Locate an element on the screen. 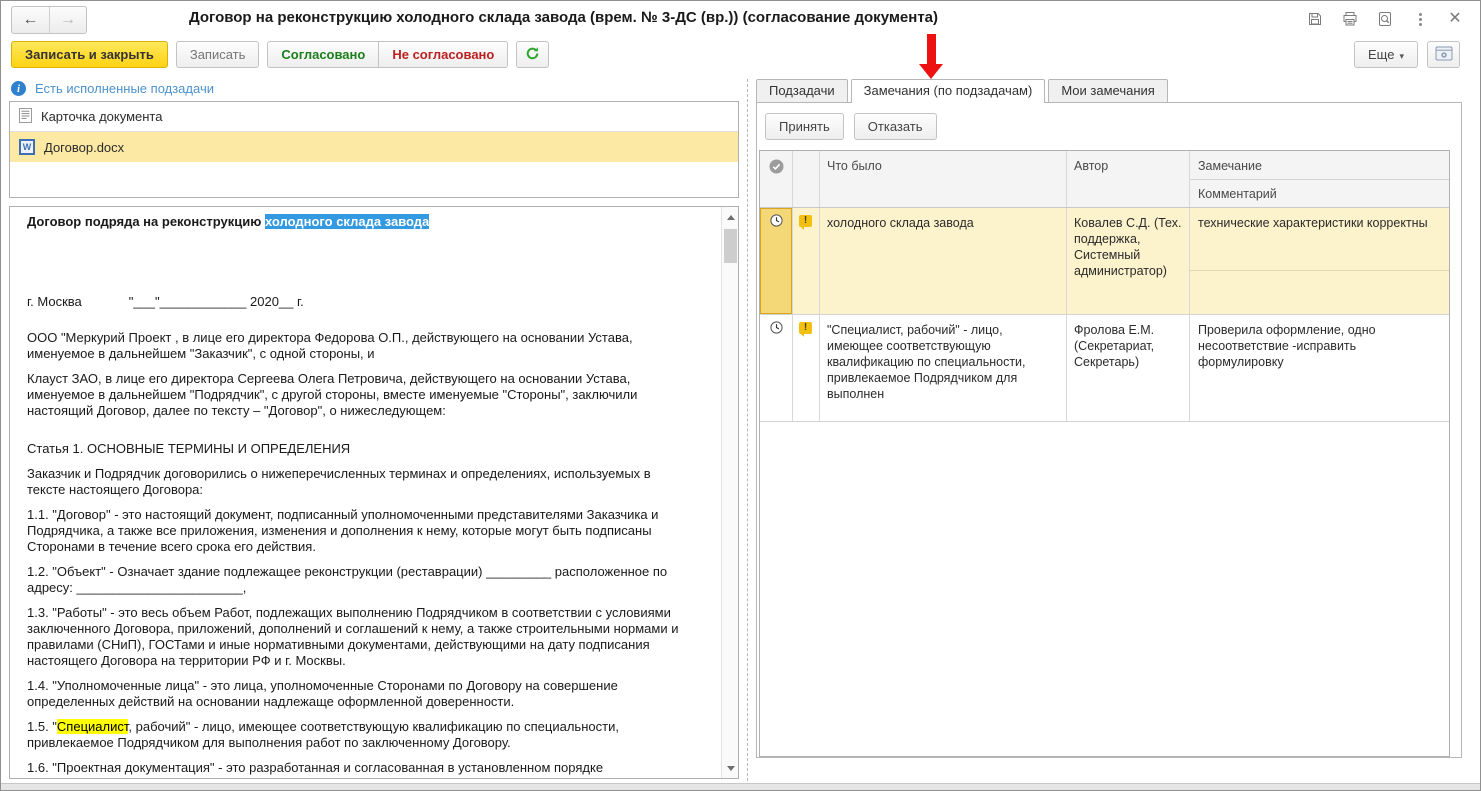  preview-icon is located at coordinates (1385, 19).